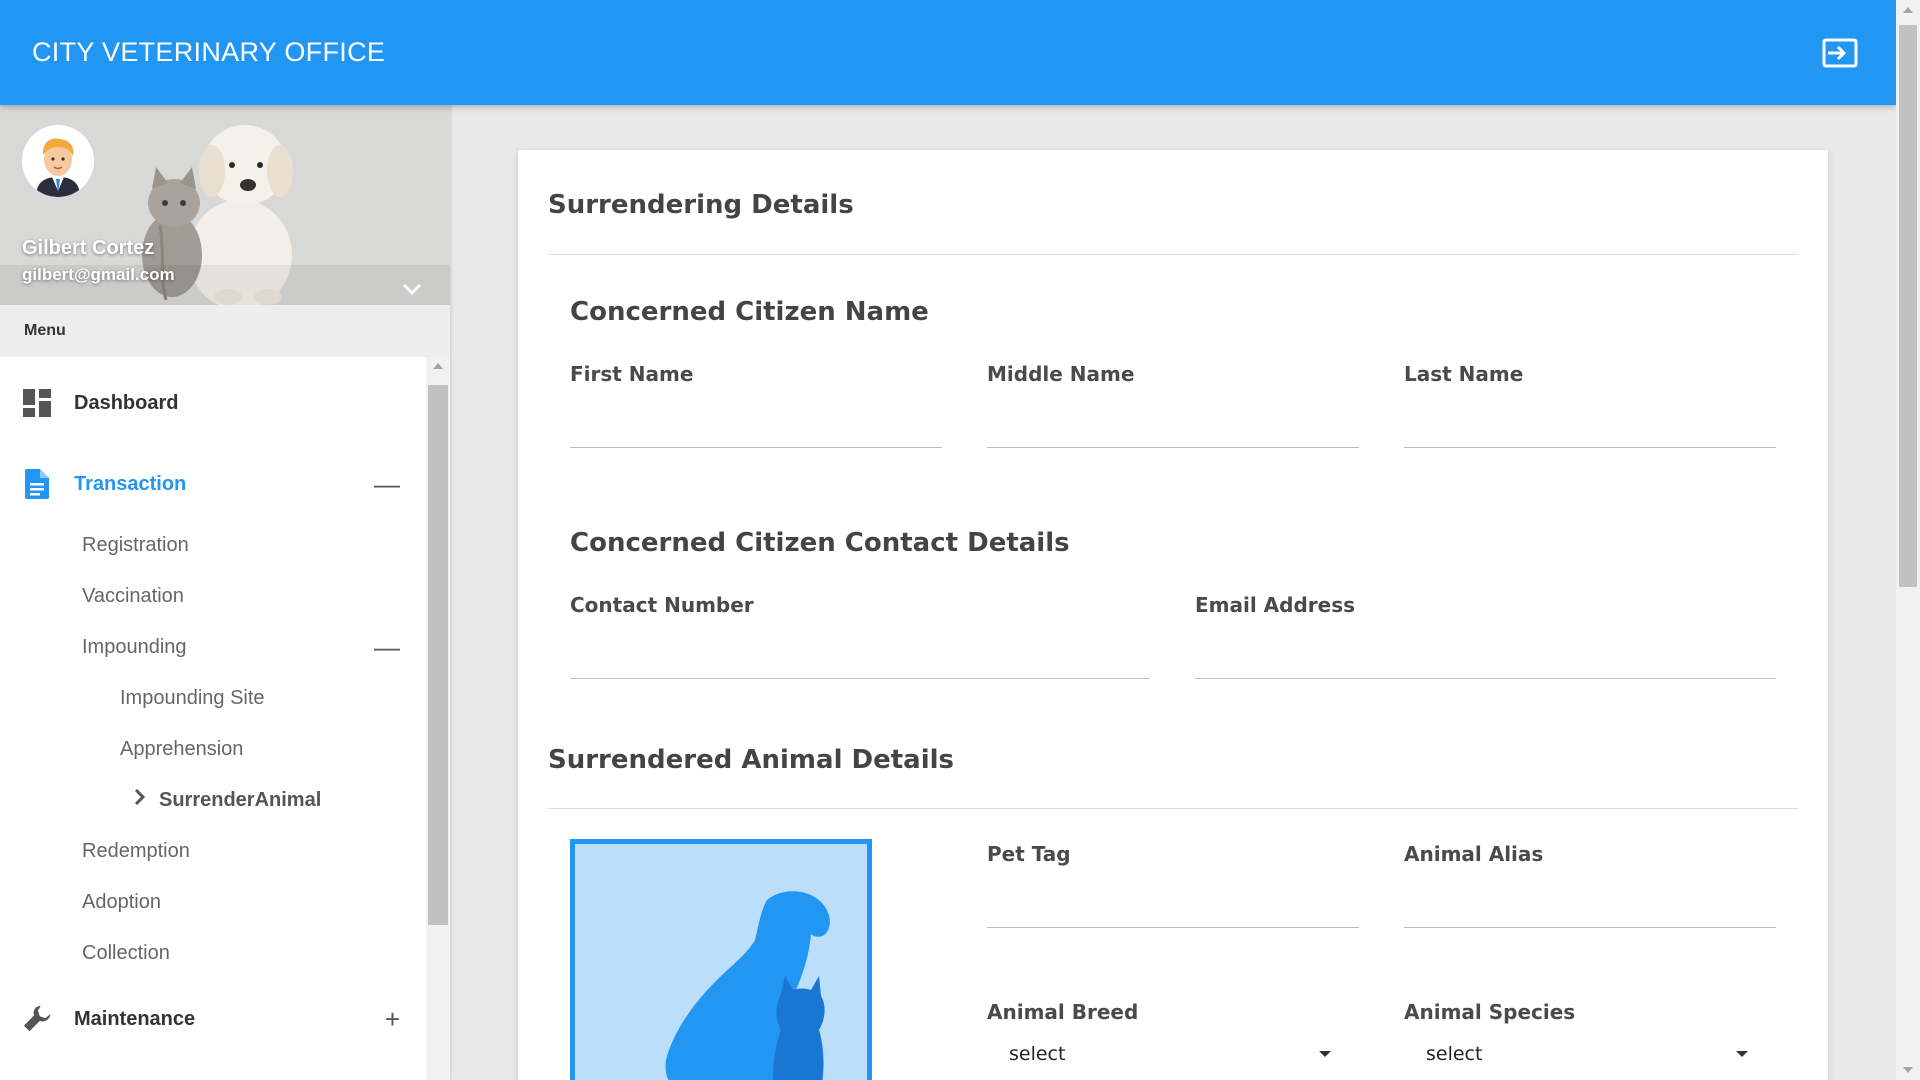  What do you see at coordinates (130, 483) in the screenshot?
I see `nav-transaction-label: Transaction` at bounding box center [130, 483].